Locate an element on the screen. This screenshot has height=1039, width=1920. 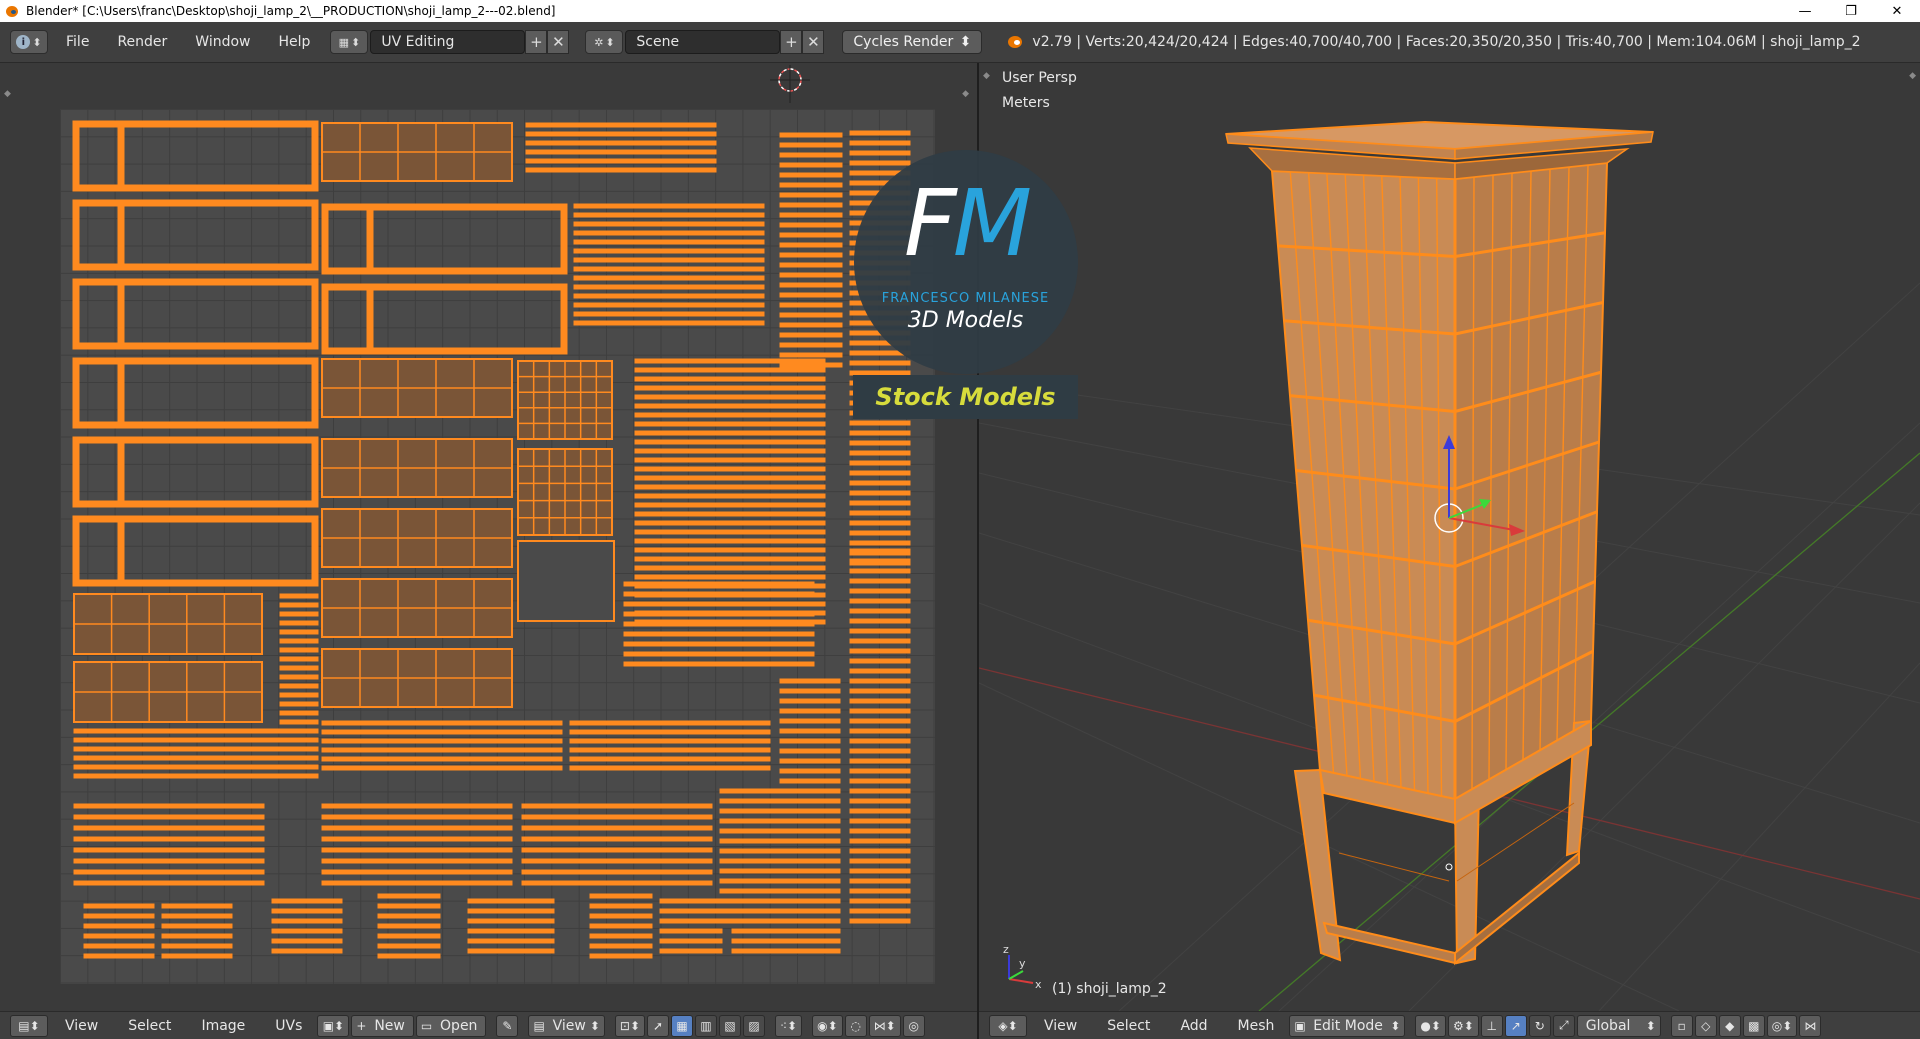
region-toggle-left-icon: ◆ is located at coordinates (7, 94).